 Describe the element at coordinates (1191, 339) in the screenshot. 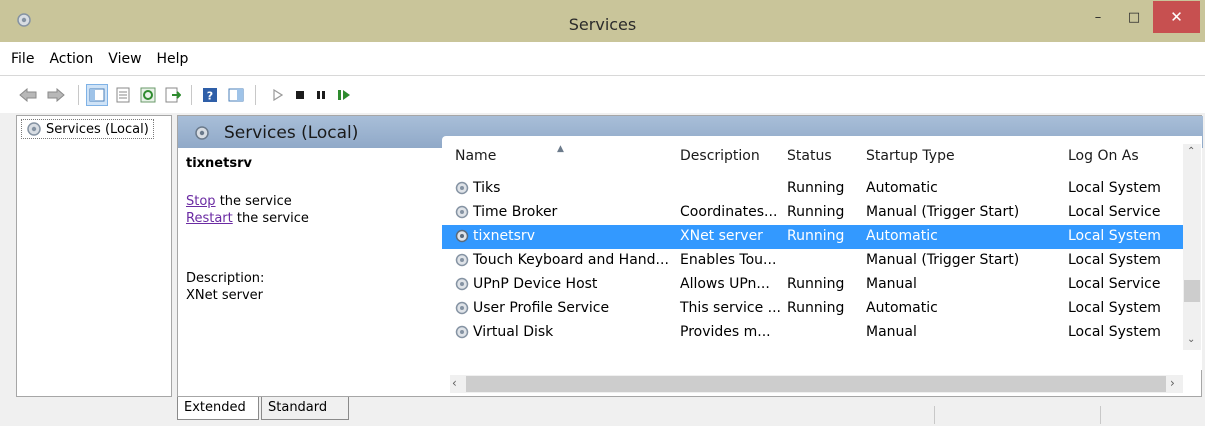

I see `scroll-down-icon: ⌄` at that location.